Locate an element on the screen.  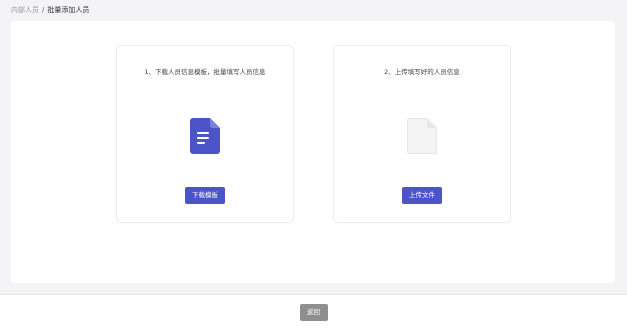
document-icon is located at coordinates (205, 136).